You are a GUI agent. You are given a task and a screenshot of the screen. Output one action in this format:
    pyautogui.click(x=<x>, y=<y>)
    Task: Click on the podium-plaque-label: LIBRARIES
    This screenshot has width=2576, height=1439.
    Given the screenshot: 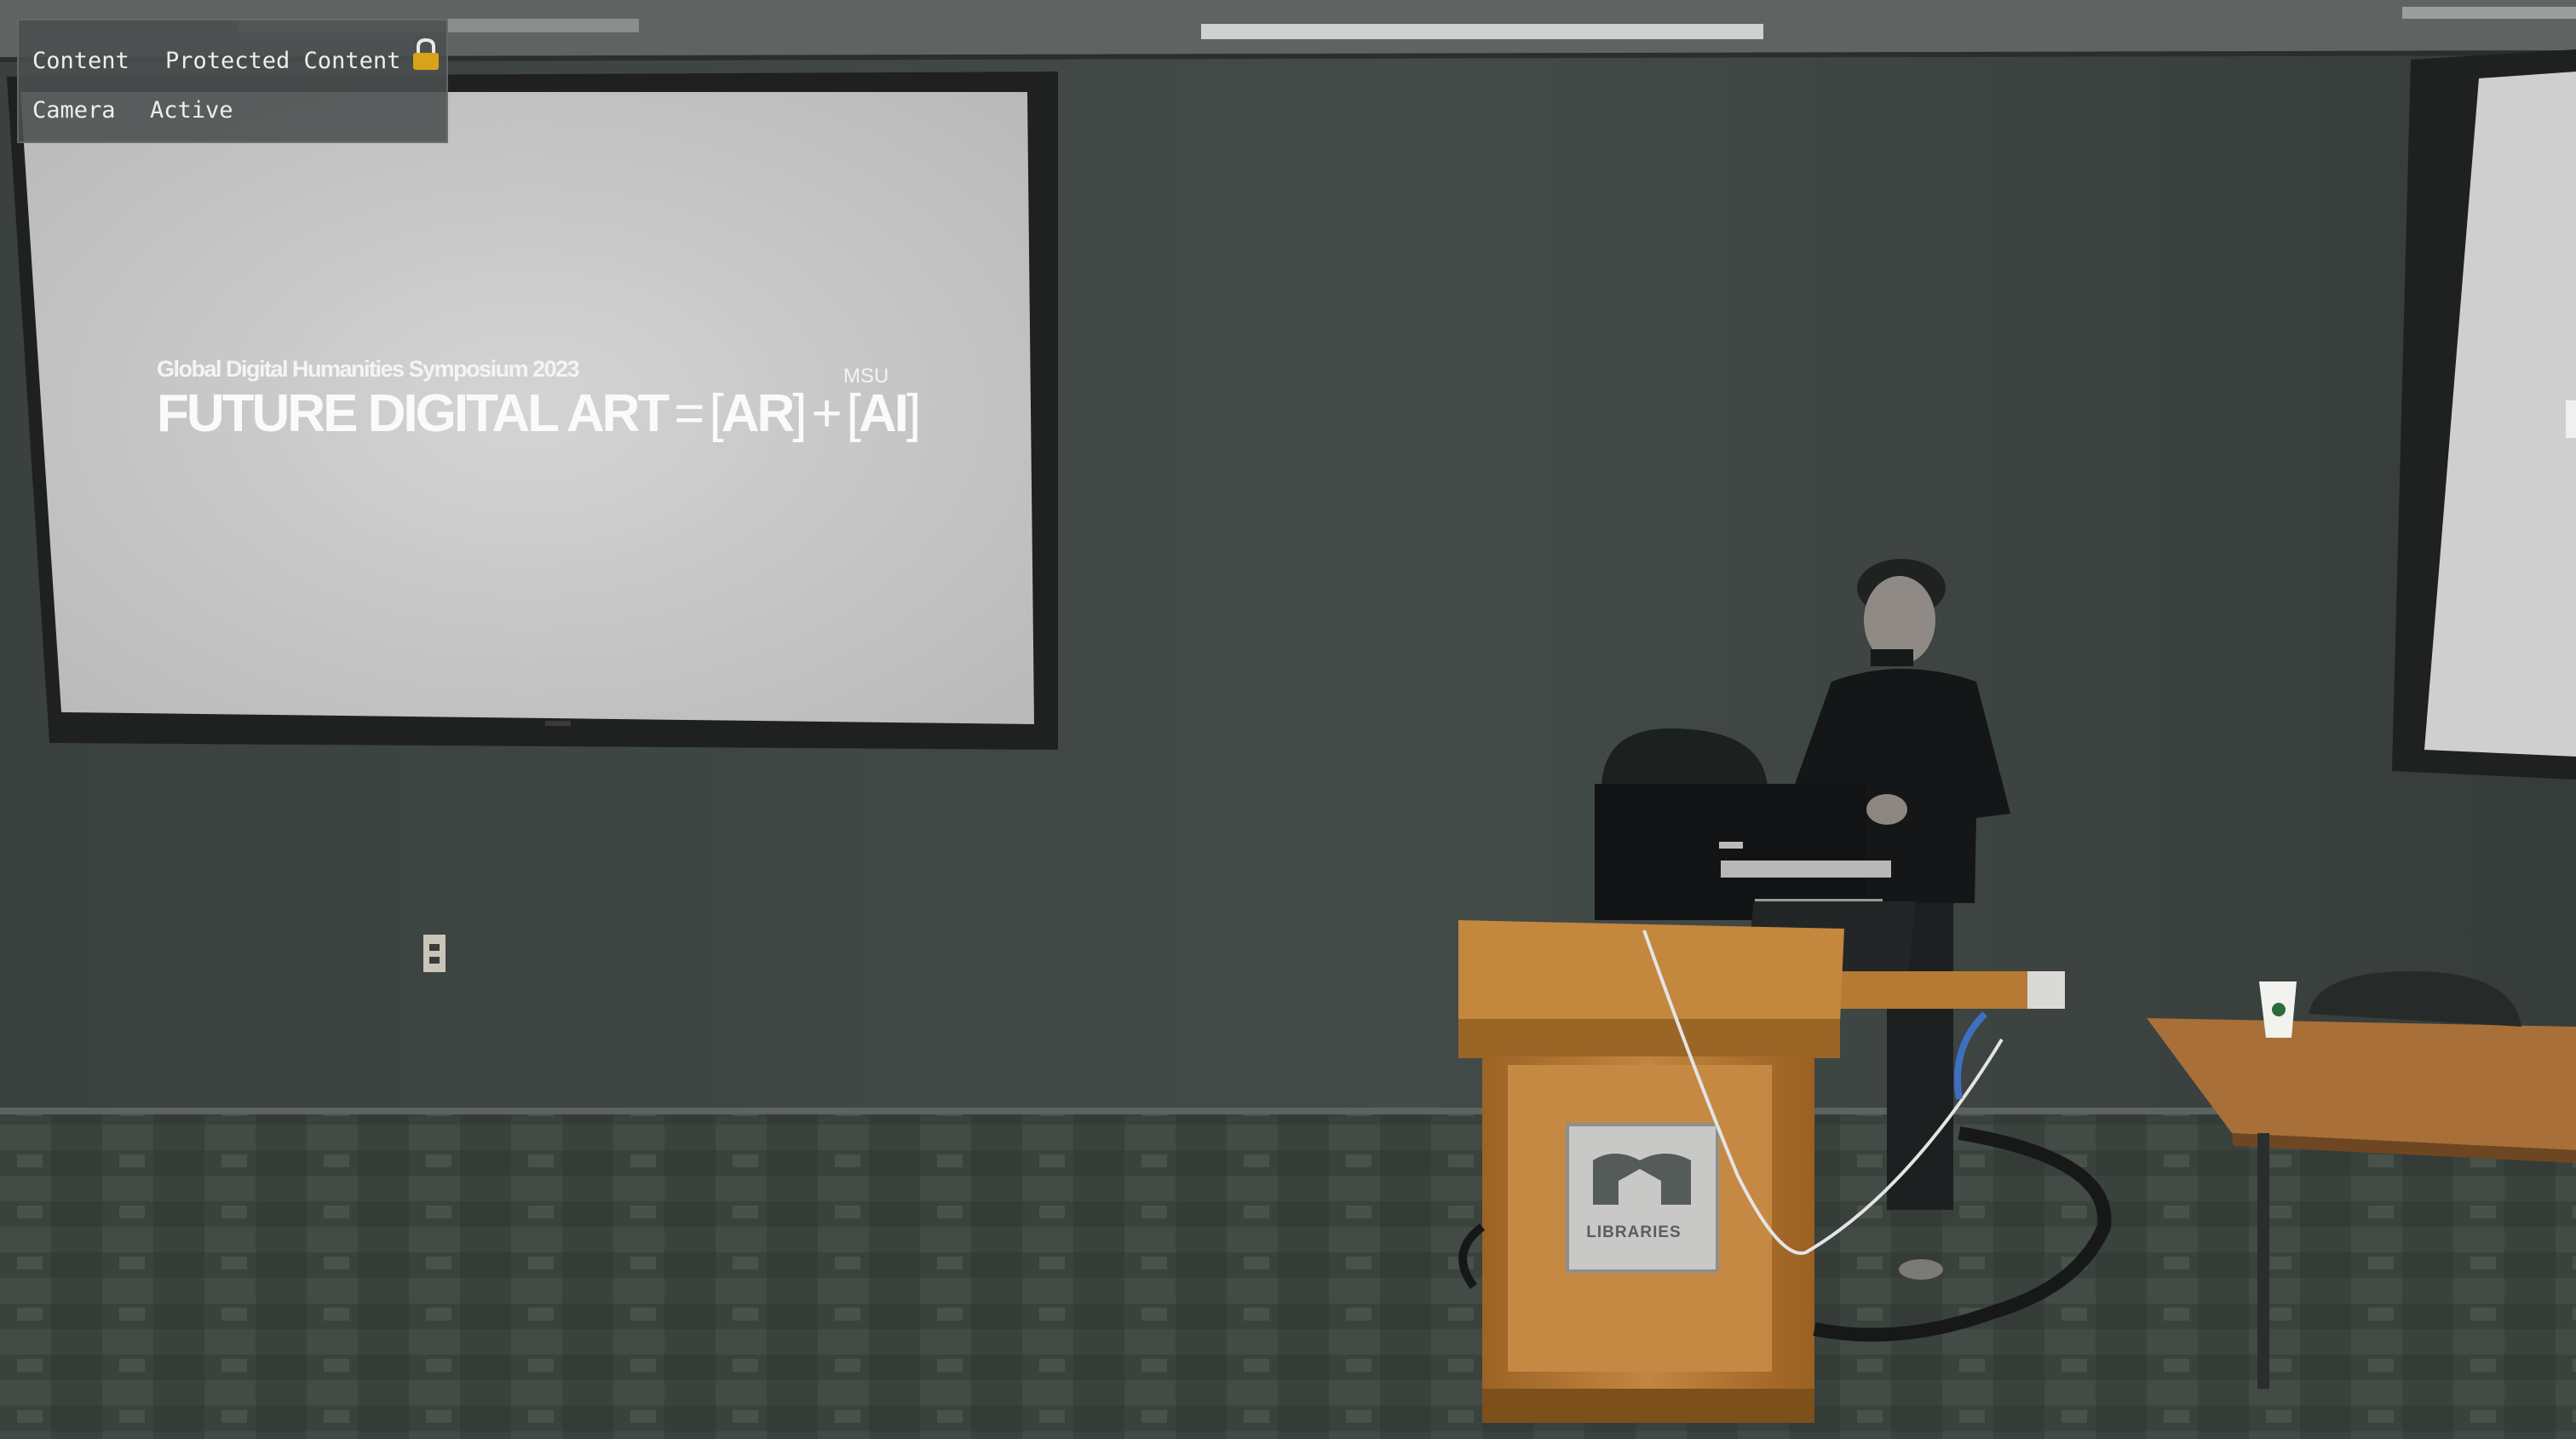 What is the action you would take?
    pyautogui.click(x=1634, y=1232)
    